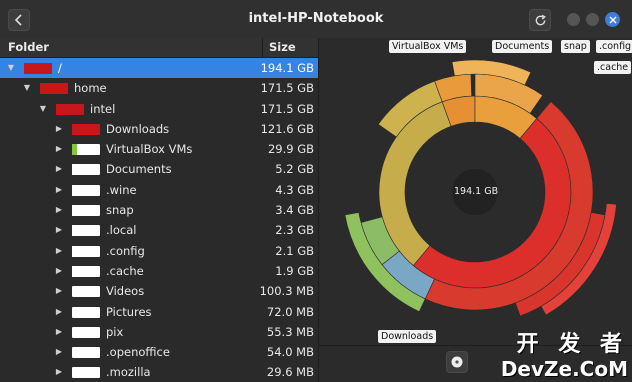 The width and height of the screenshot is (632, 382). I want to click on tree-row: ▶ .mozilla 29.6 MB, so click(159, 372).